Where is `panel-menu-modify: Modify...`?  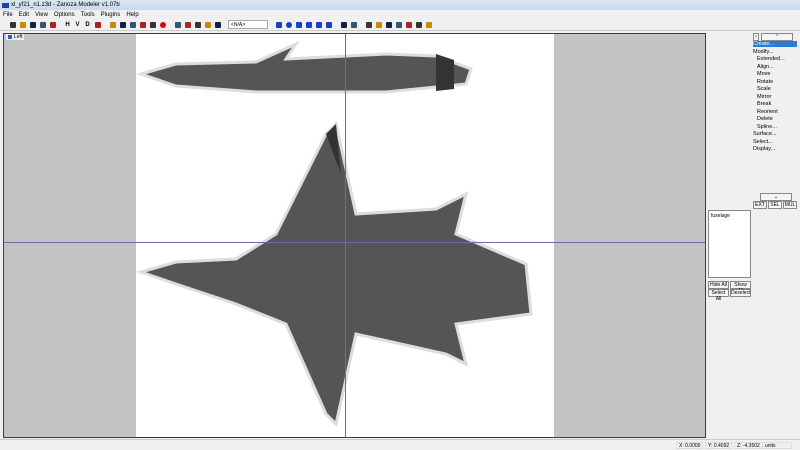 panel-menu-modify: Modify... is located at coordinates (763, 52).